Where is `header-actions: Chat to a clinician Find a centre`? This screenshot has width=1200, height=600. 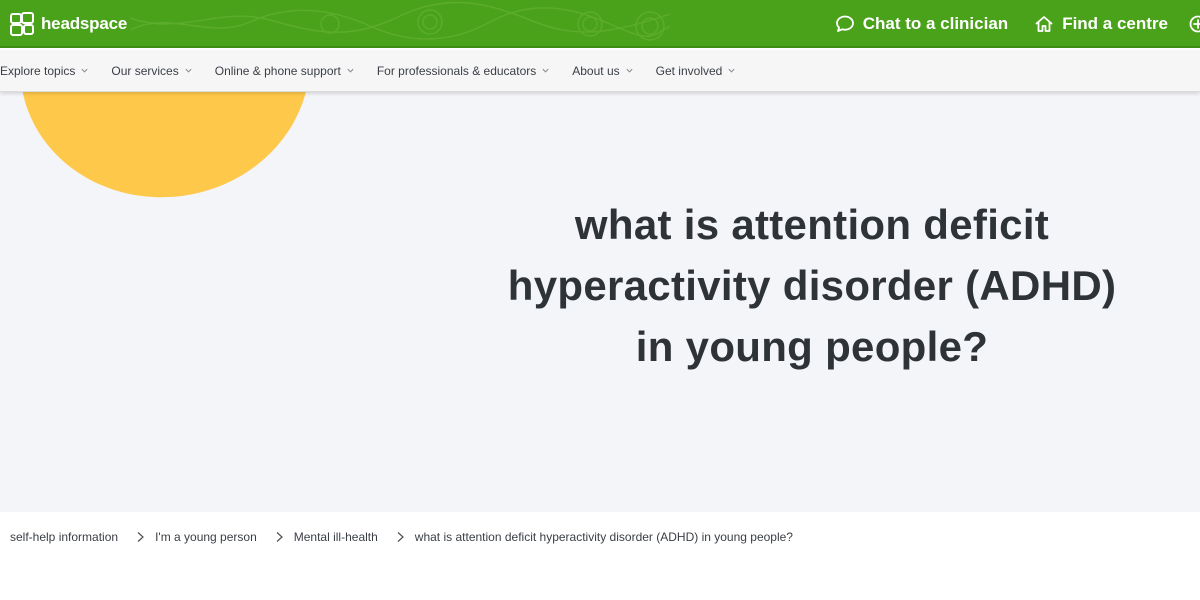 header-actions: Chat to a clinician Find a centre is located at coordinates (1004, 23).